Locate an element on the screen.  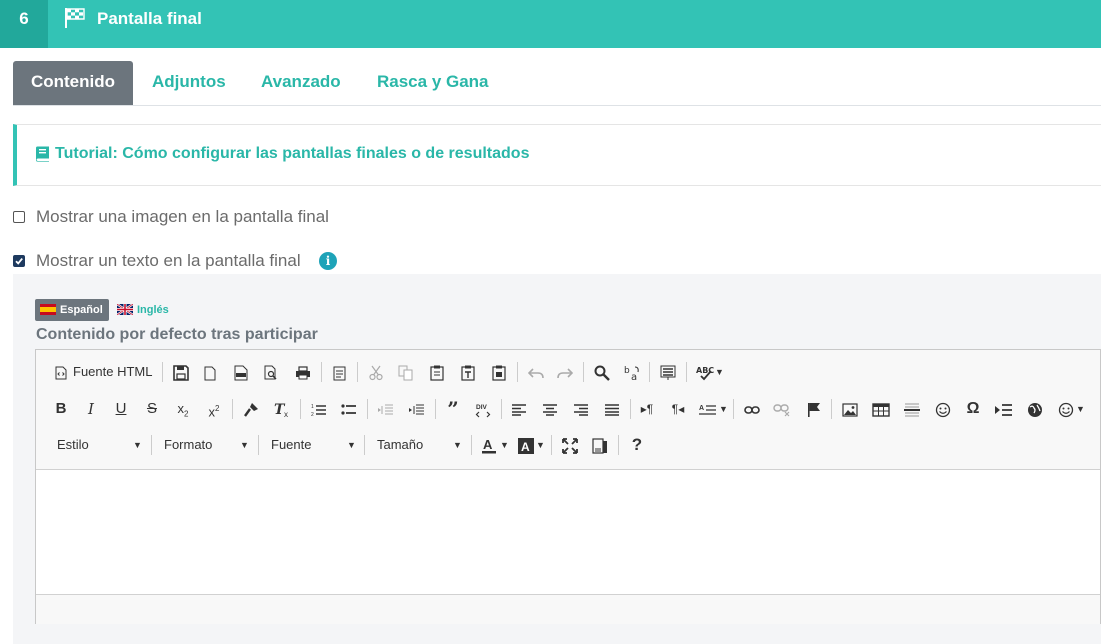
remove-format-icon: Tx is located at coordinates (282, 409).